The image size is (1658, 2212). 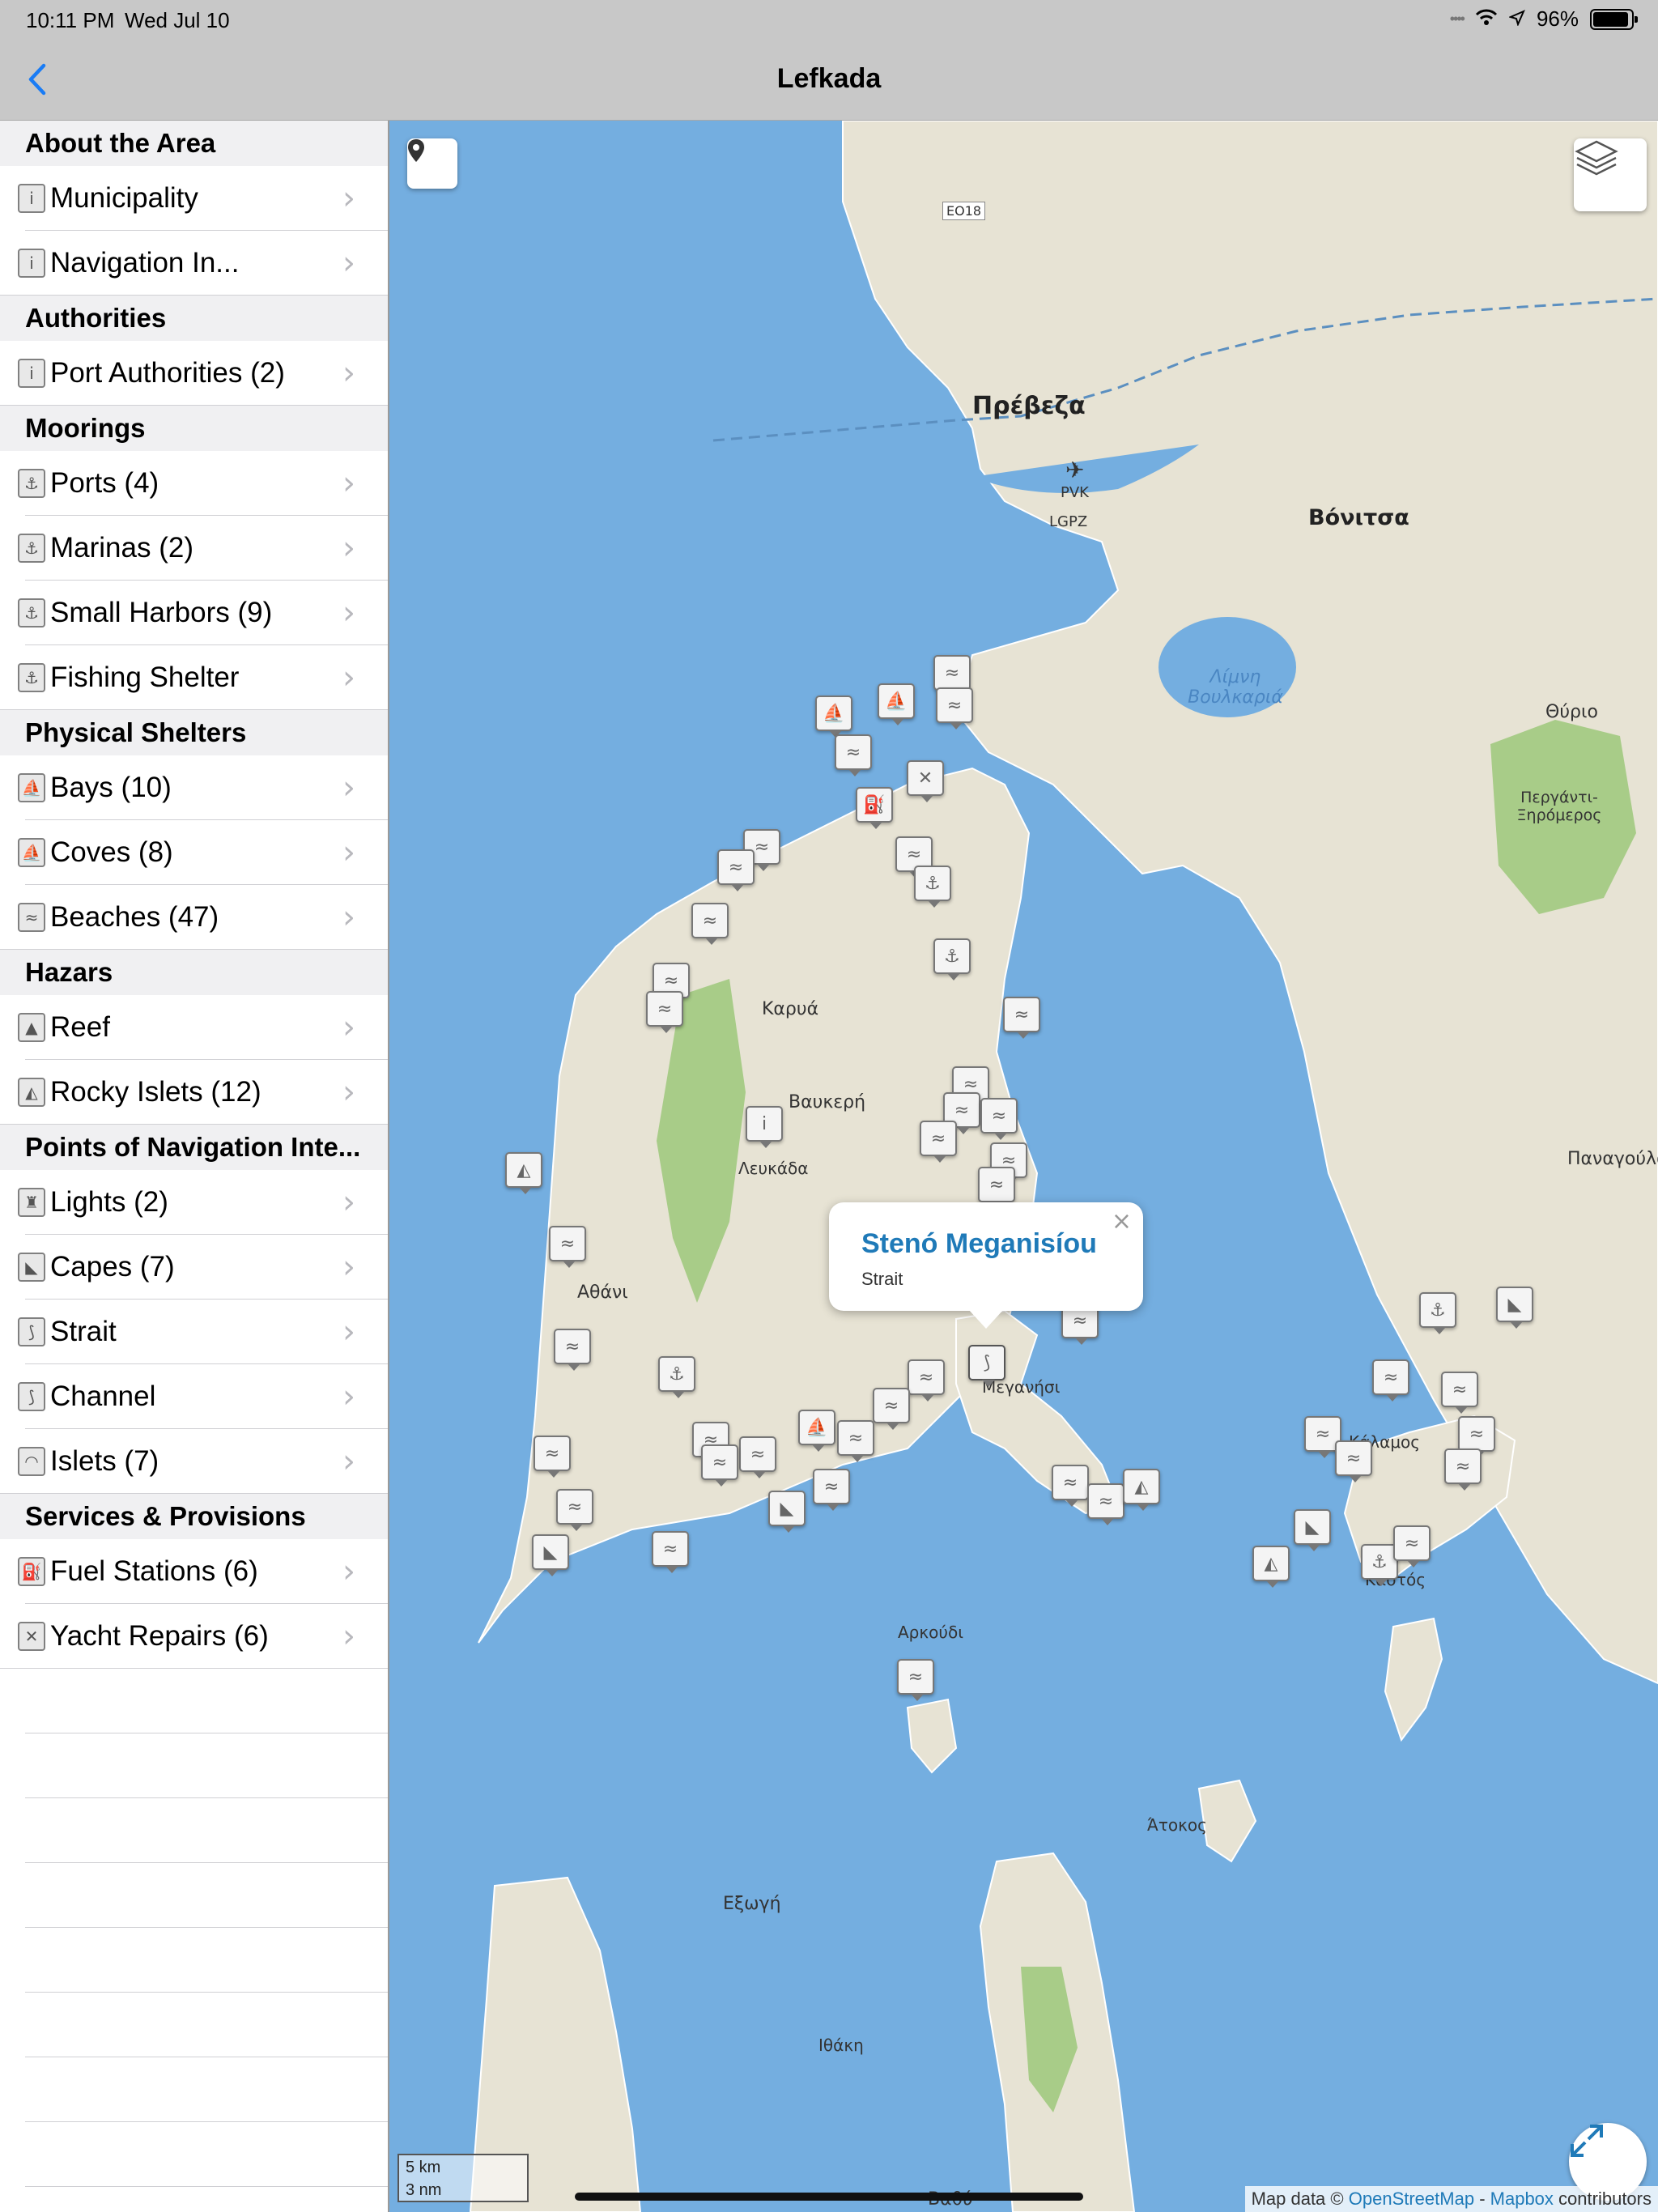 What do you see at coordinates (109, 1202) in the screenshot?
I see `sidebar-item-label: Lights (2)` at bounding box center [109, 1202].